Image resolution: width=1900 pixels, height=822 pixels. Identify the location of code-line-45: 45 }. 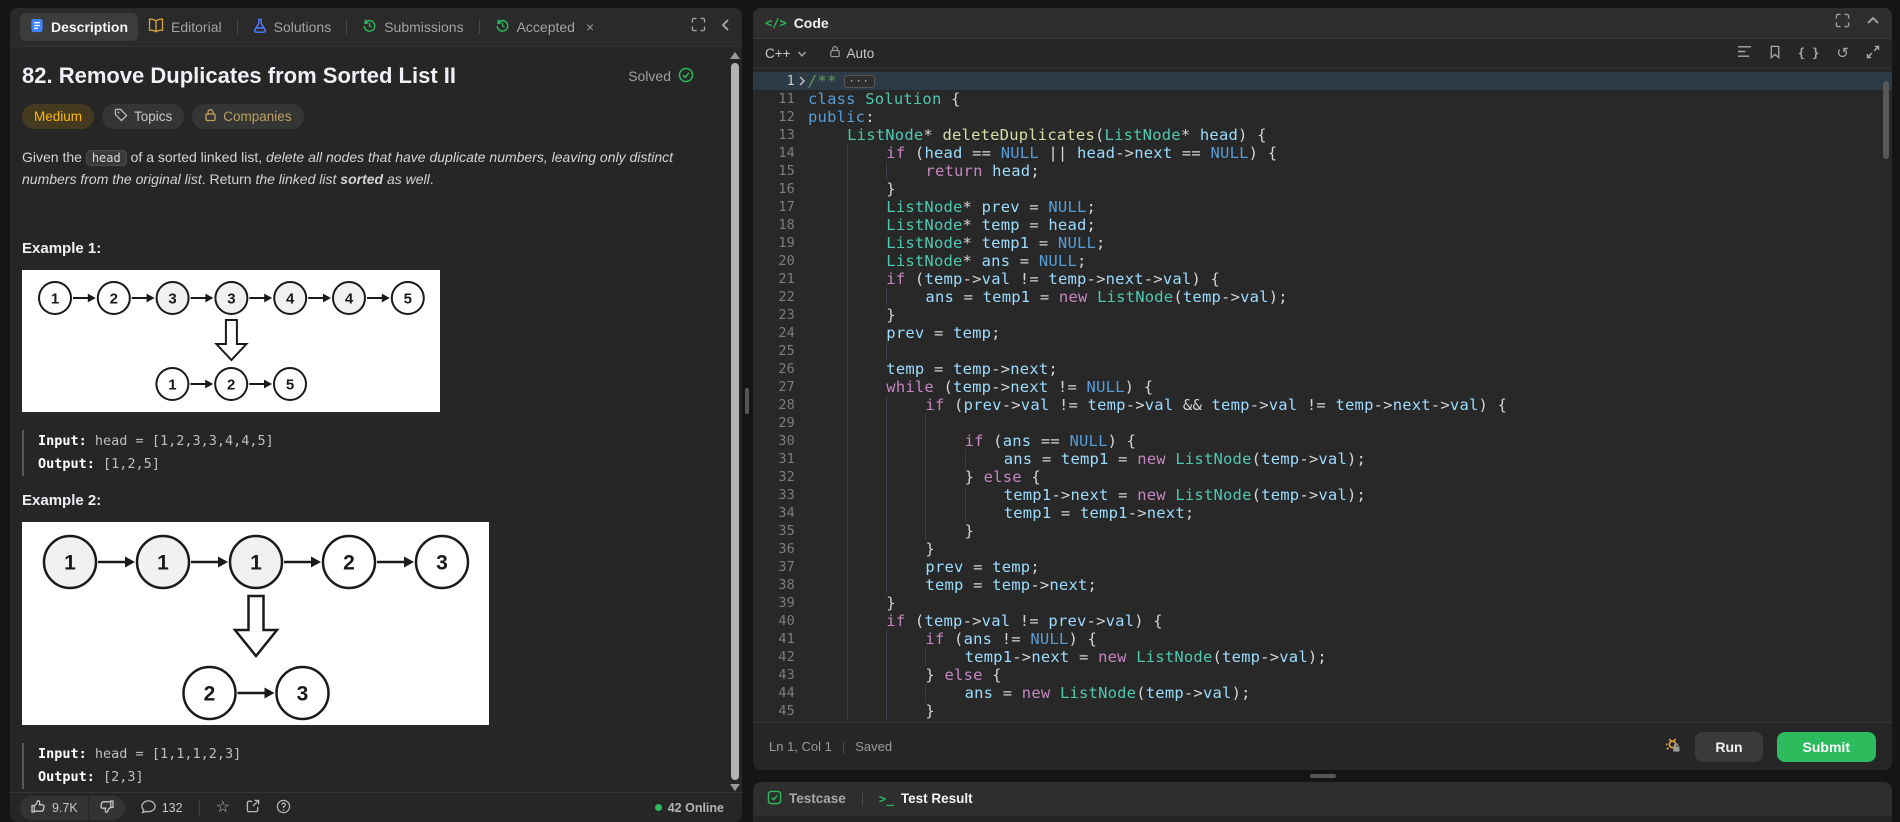
(1322, 711).